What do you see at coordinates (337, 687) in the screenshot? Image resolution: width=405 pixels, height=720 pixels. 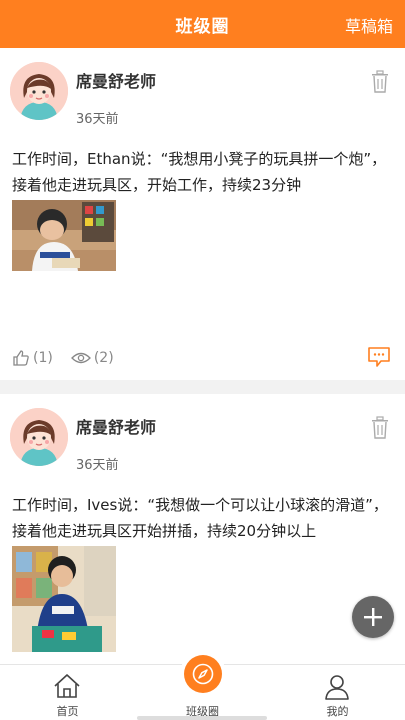 I see `user-icon` at bounding box center [337, 687].